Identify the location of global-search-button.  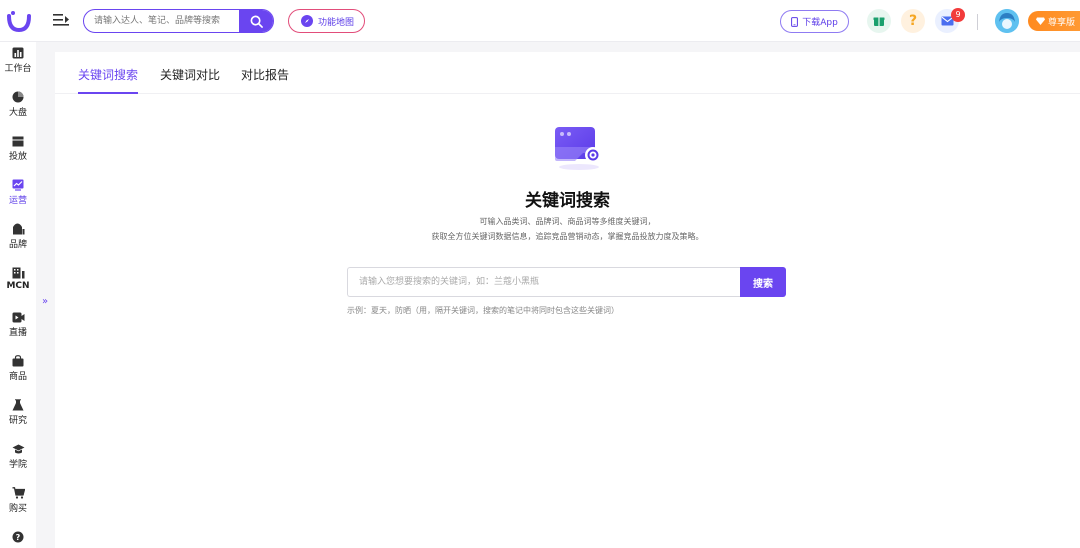
(256, 21).